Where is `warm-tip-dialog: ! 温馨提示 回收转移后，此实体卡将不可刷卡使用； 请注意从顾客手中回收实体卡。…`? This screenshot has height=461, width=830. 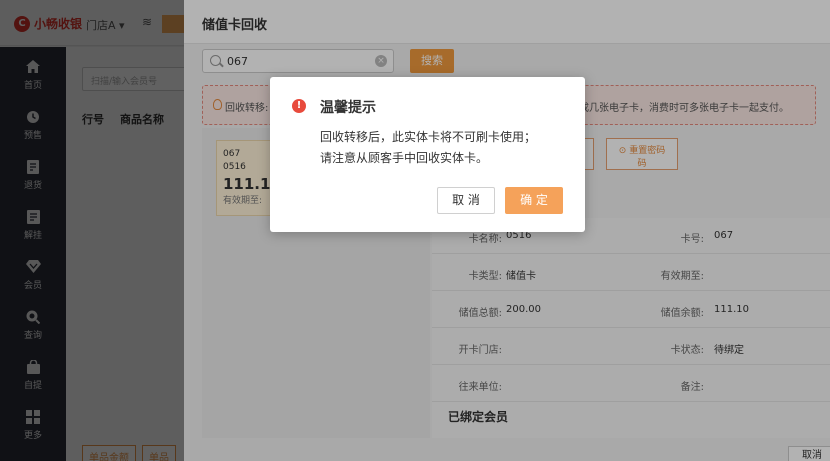
warm-tip-dialog: ! 温馨提示 回收转移后，此实体卡将不可刷卡使用； 请注意从顾客手中回收实体卡。… is located at coordinates (427, 154).